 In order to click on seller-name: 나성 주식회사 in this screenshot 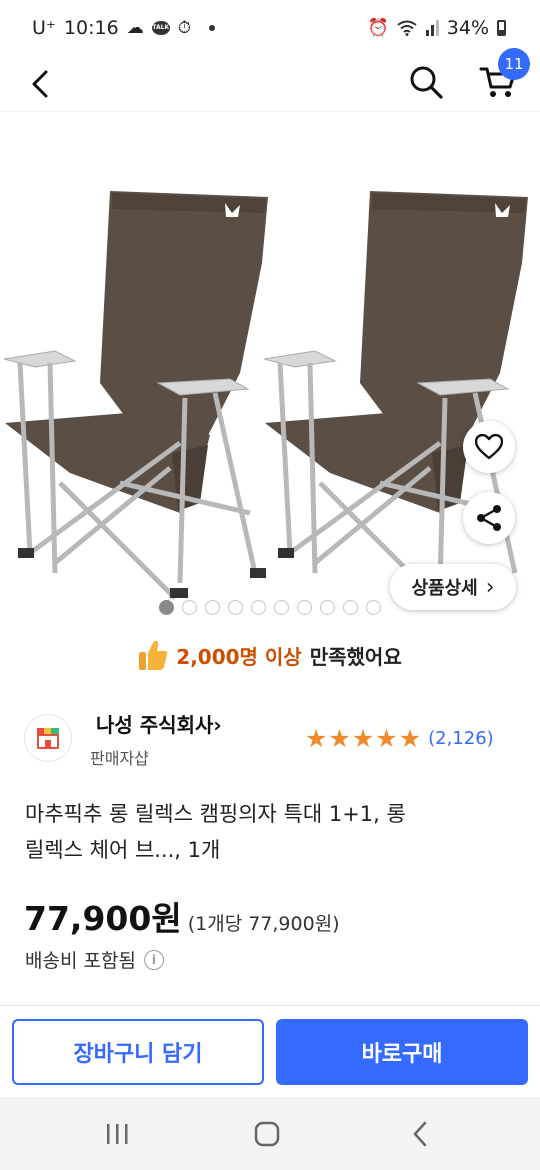, I will do `click(155, 725)`.